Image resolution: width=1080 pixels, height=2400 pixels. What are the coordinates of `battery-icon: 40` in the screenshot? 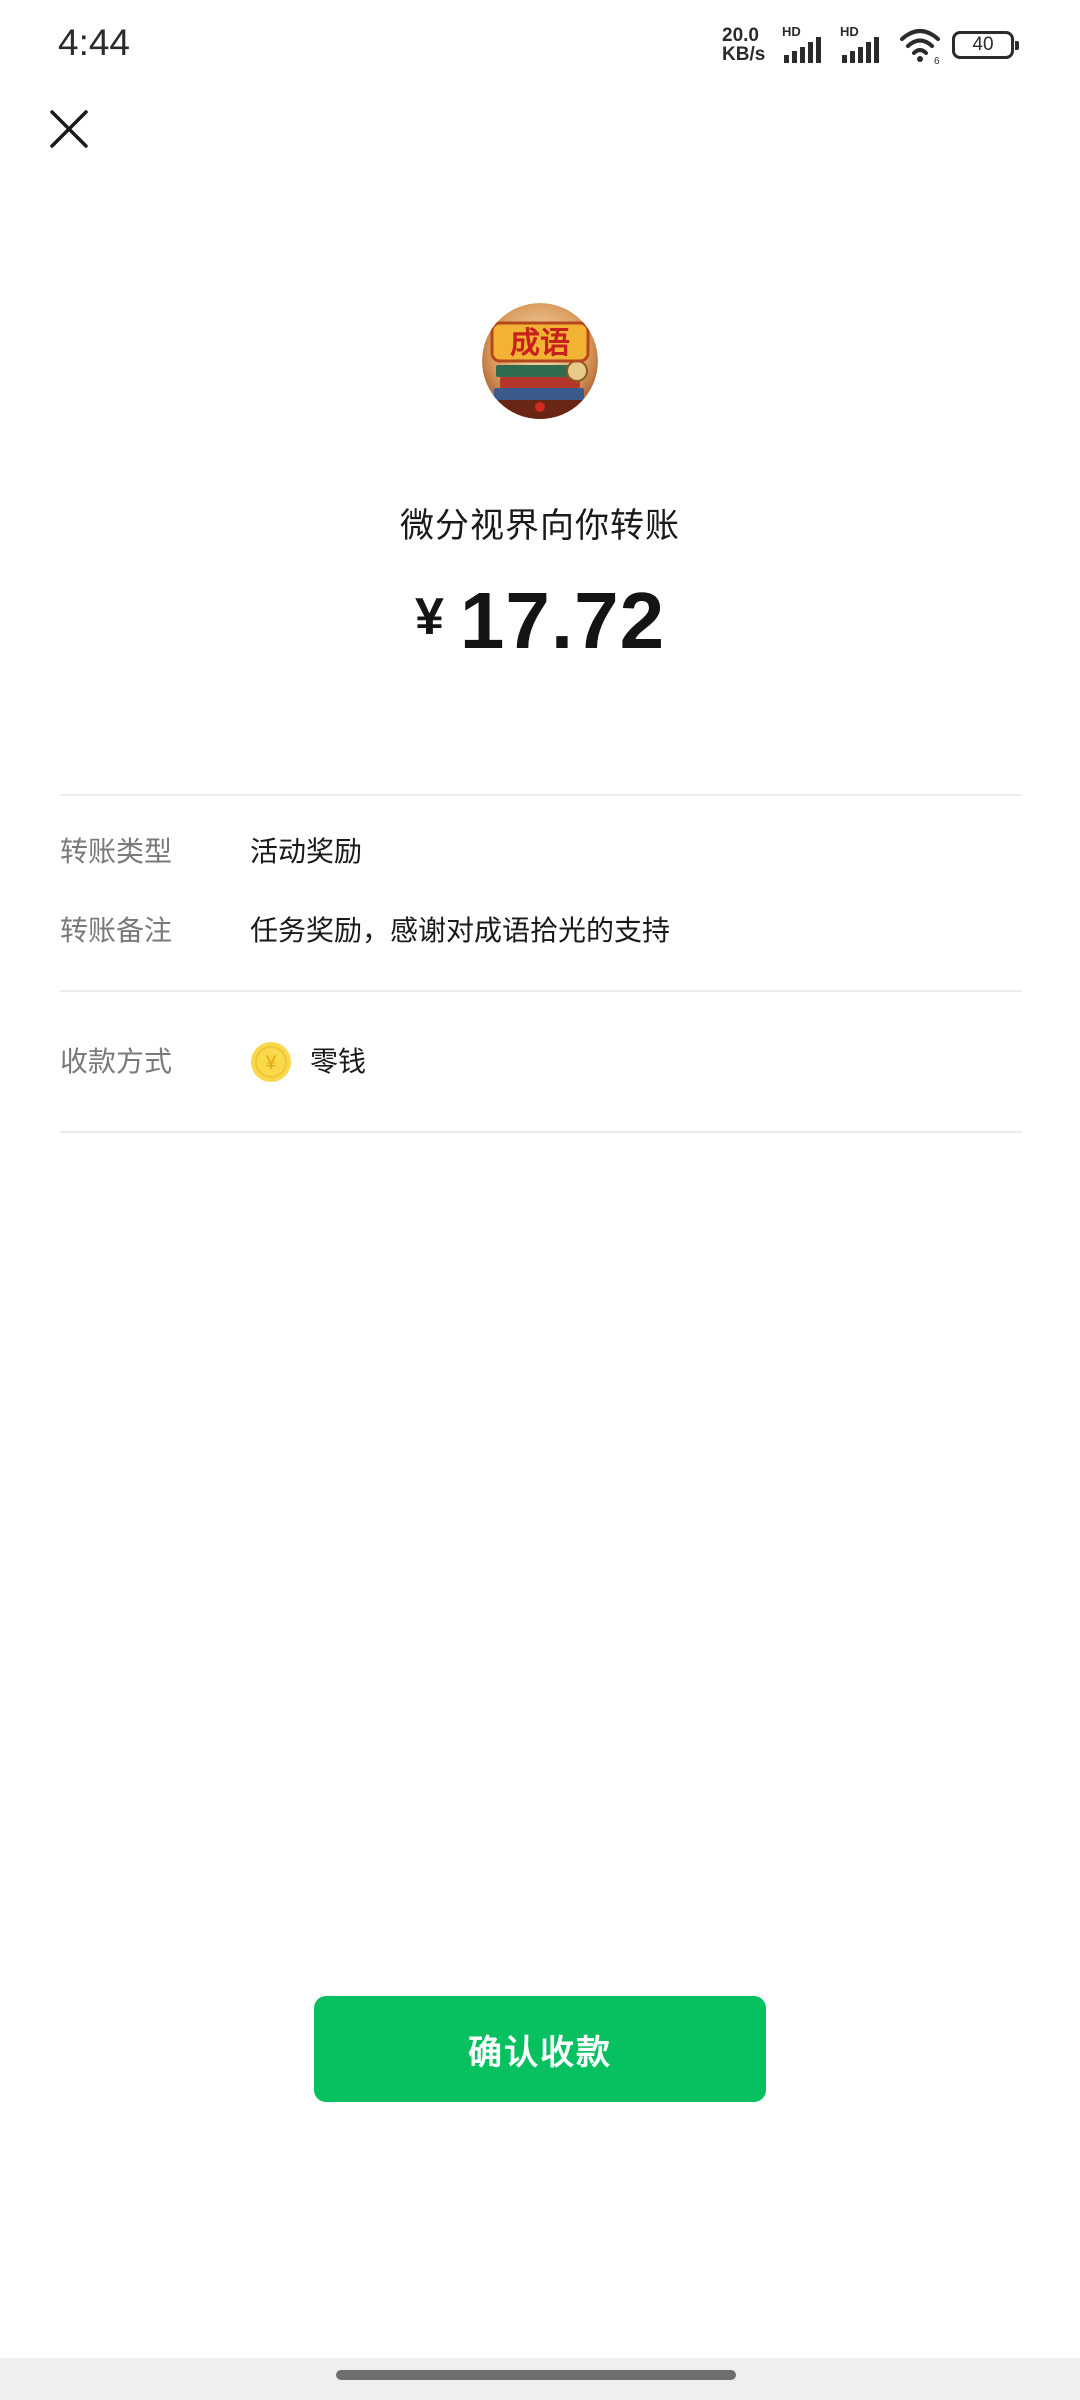 It's located at (985, 45).